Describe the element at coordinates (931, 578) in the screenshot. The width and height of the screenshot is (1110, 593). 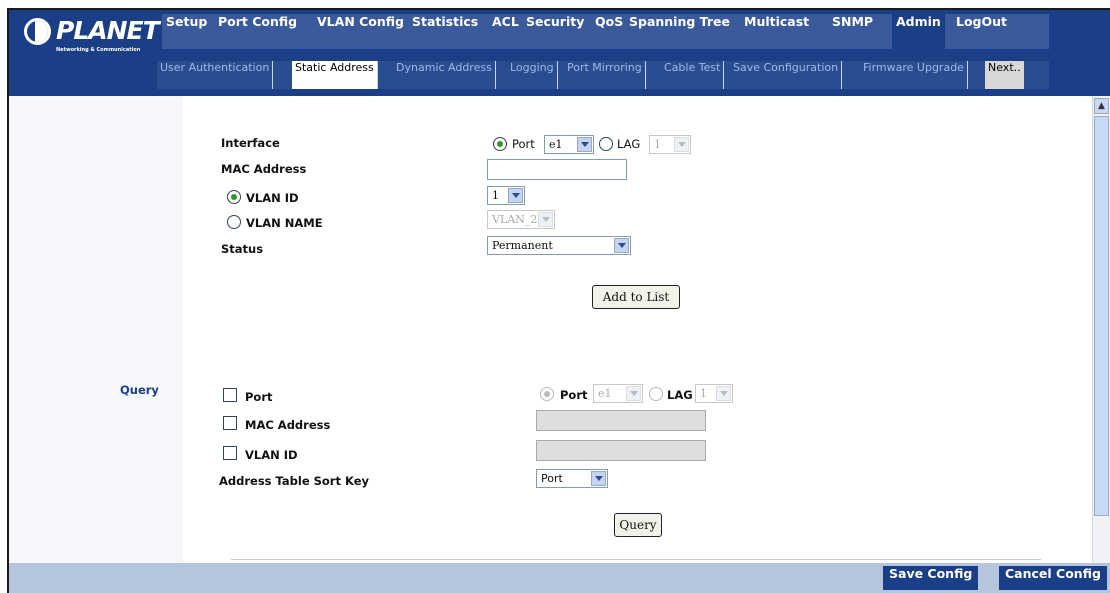
I see `save-config-button: Save Config` at that location.